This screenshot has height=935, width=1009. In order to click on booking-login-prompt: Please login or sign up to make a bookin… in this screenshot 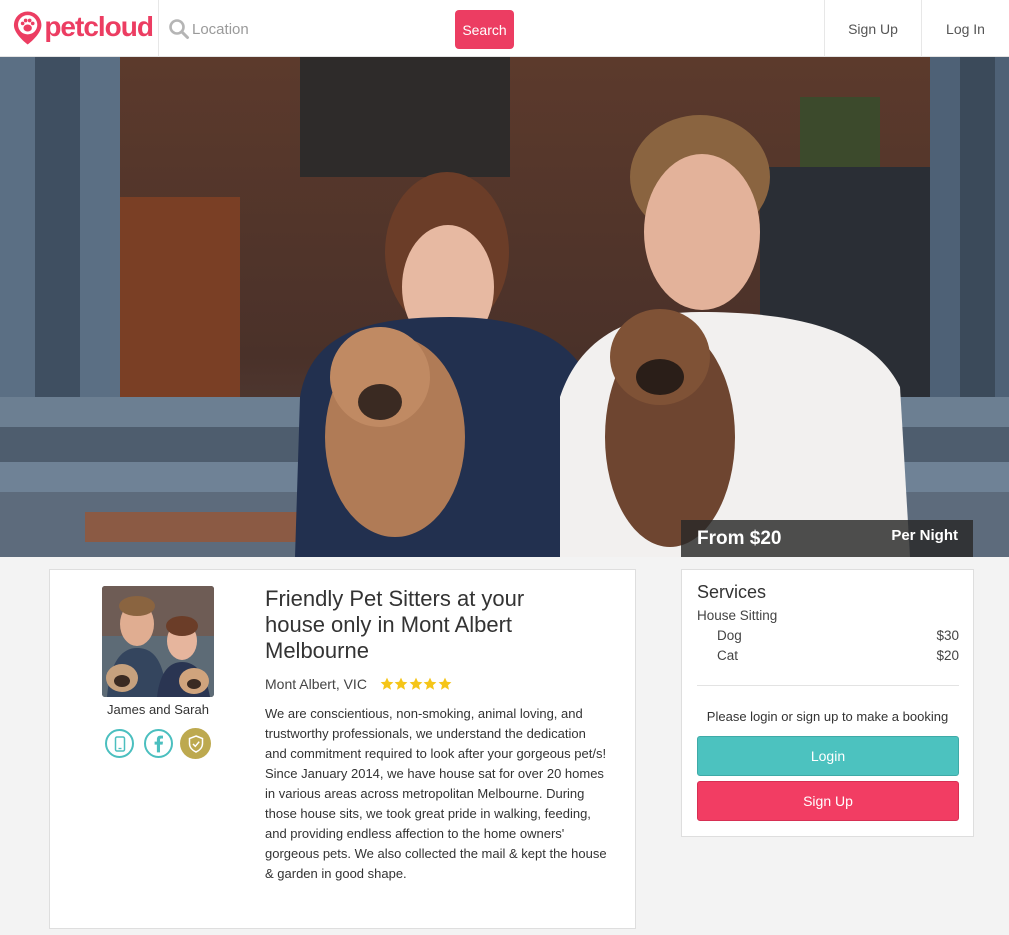, I will do `click(827, 716)`.